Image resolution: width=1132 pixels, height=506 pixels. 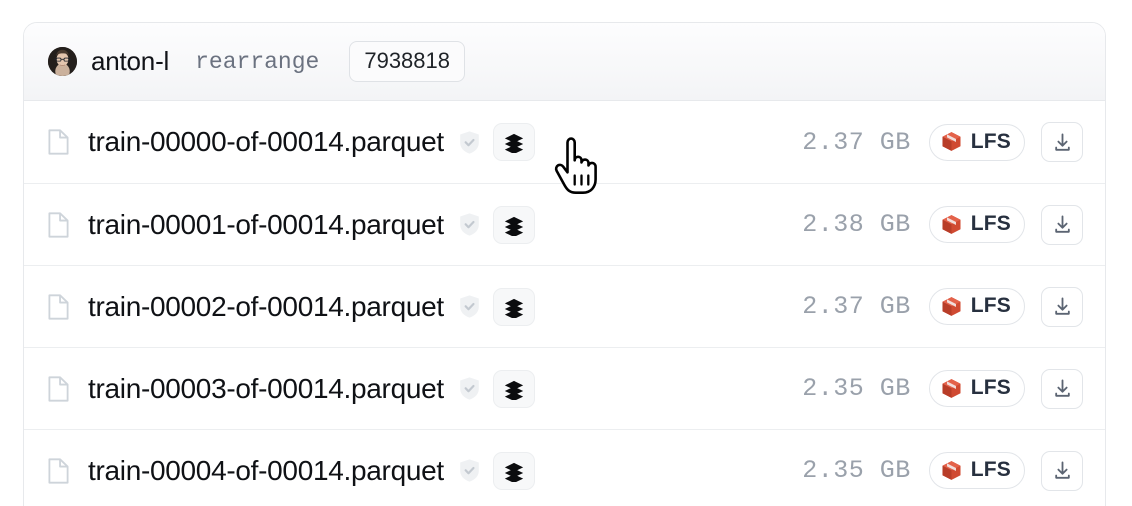 I want to click on file-name: train-00002-of-00014.parquet, so click(x=266, y=307).